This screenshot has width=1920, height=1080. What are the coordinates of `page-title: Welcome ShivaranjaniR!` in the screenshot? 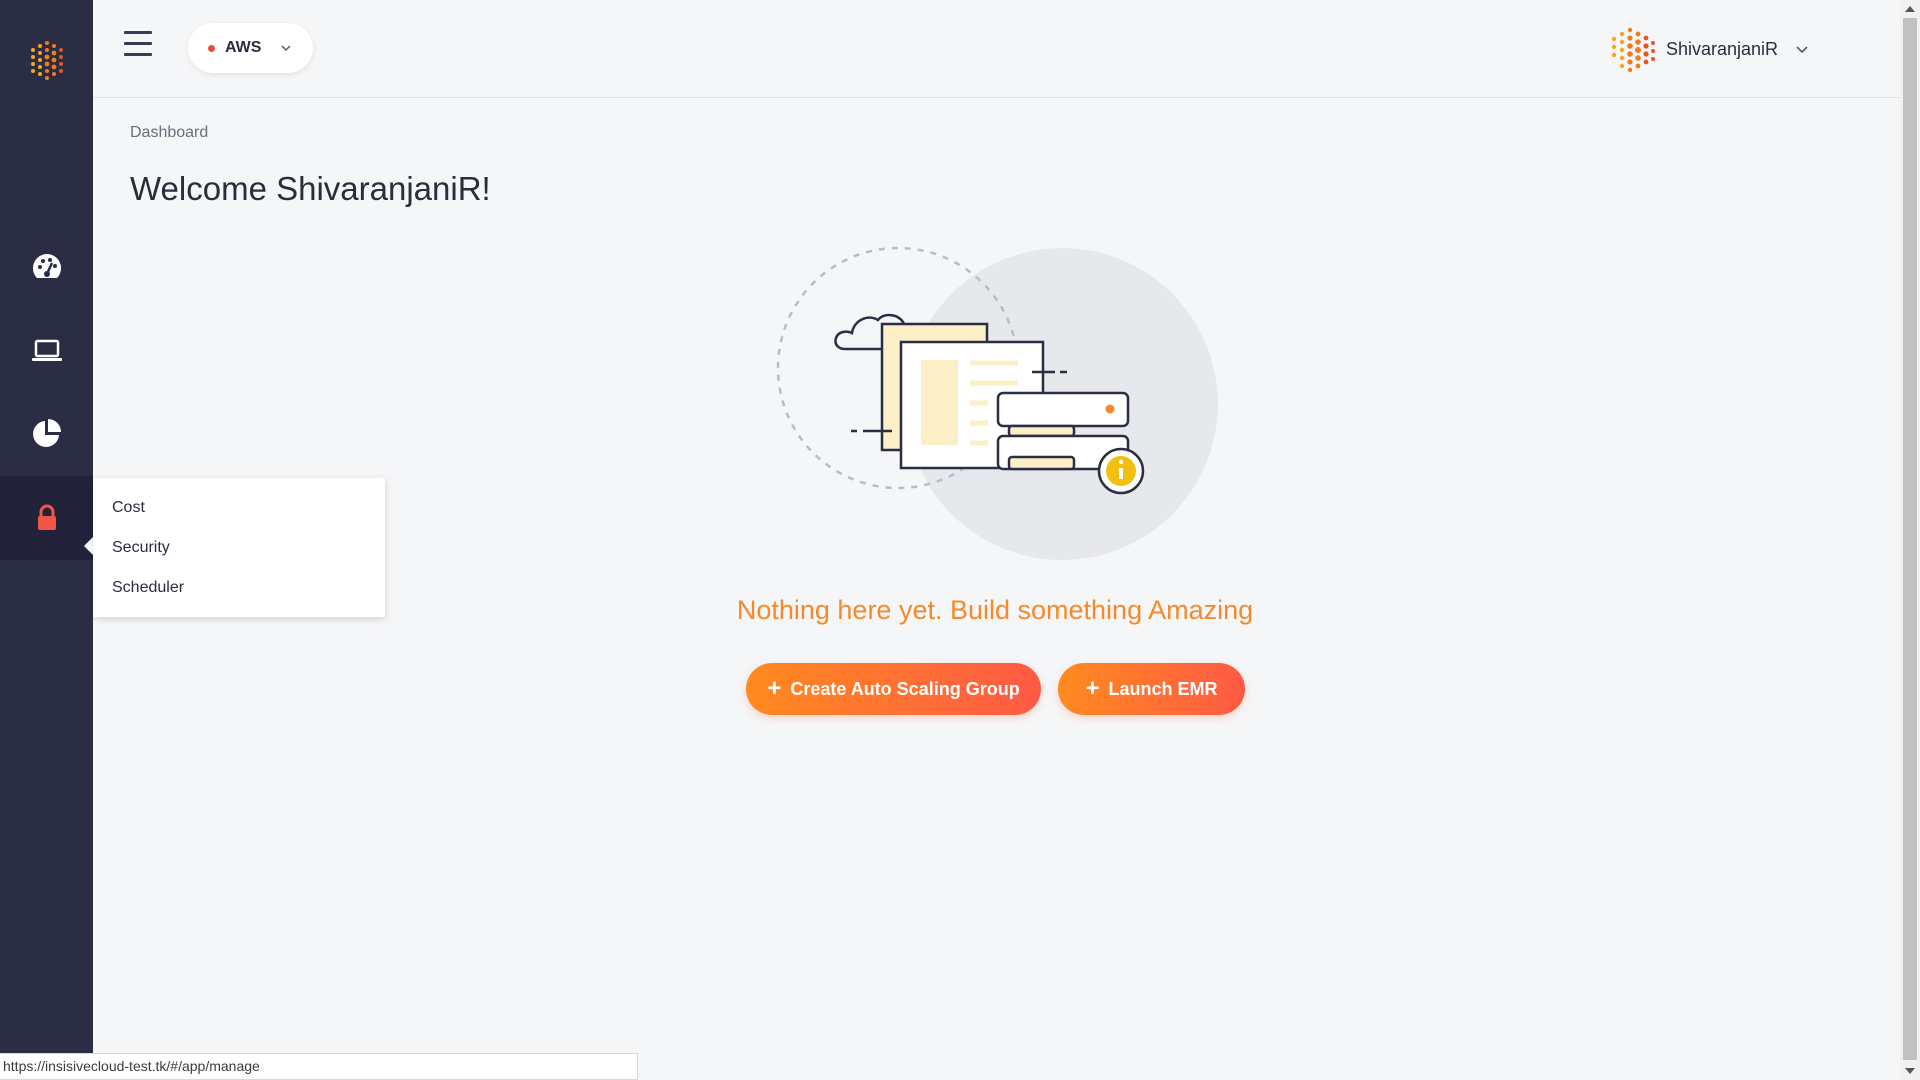 It's located at (310, 188).